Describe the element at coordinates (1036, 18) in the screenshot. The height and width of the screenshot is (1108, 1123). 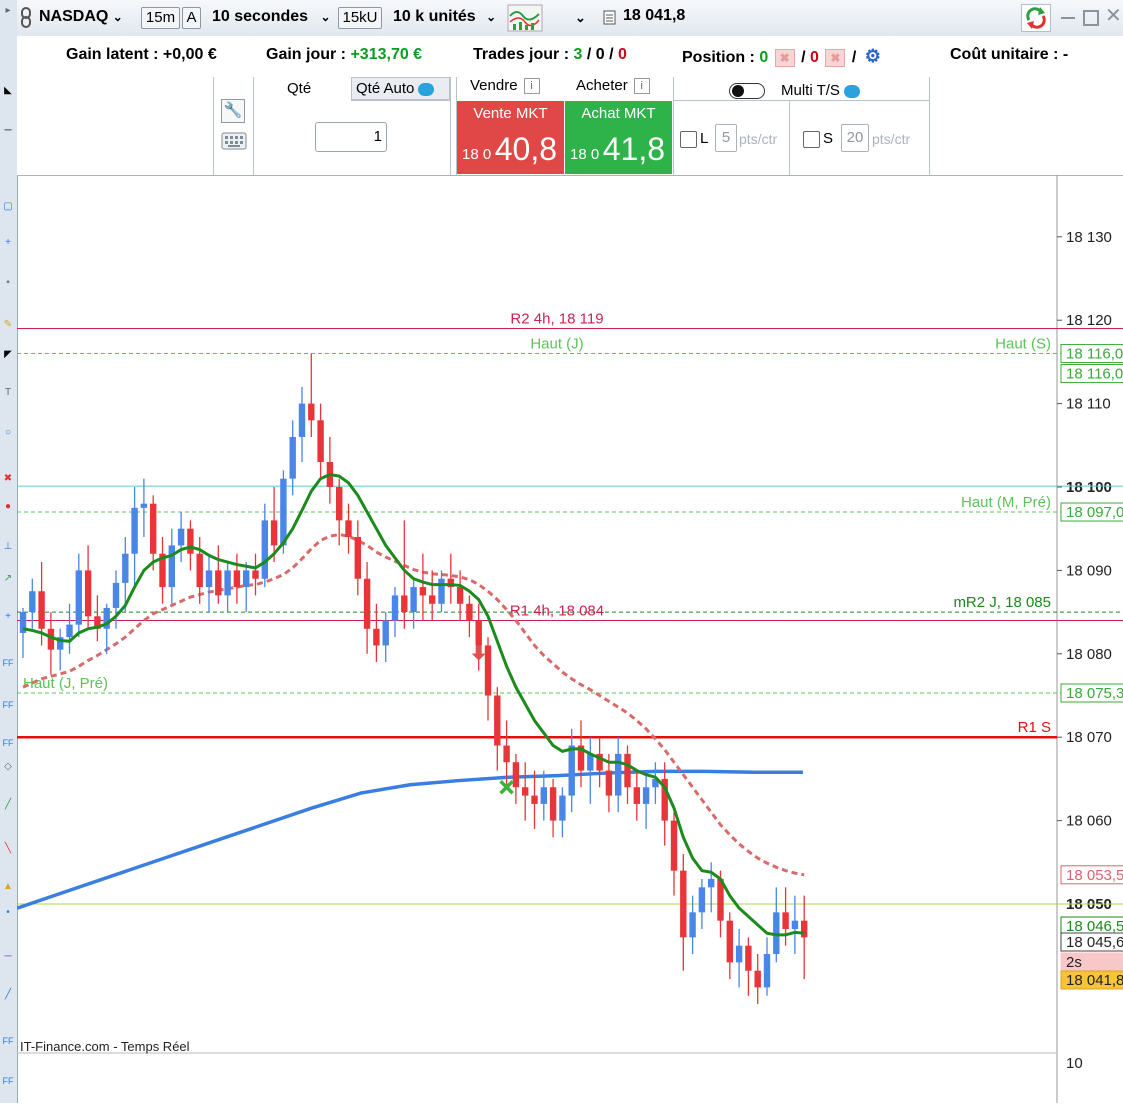
I see `refresh-arrows-icon` at that location.